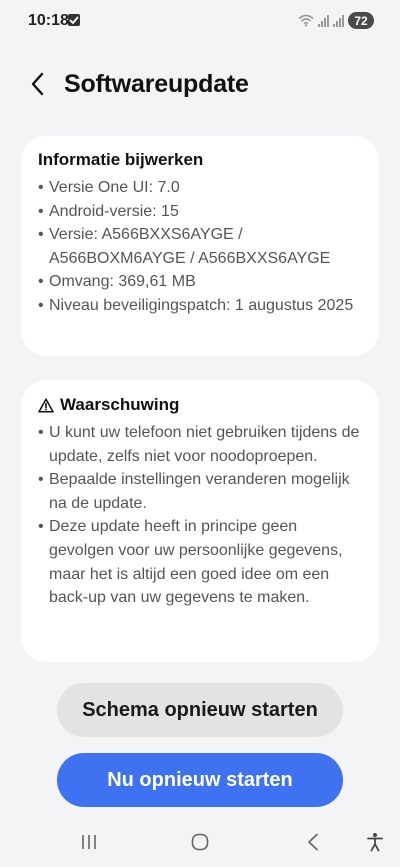 This screenshot has width=400, height=867. I want to click on notification-check-icon, so click(74, 20).